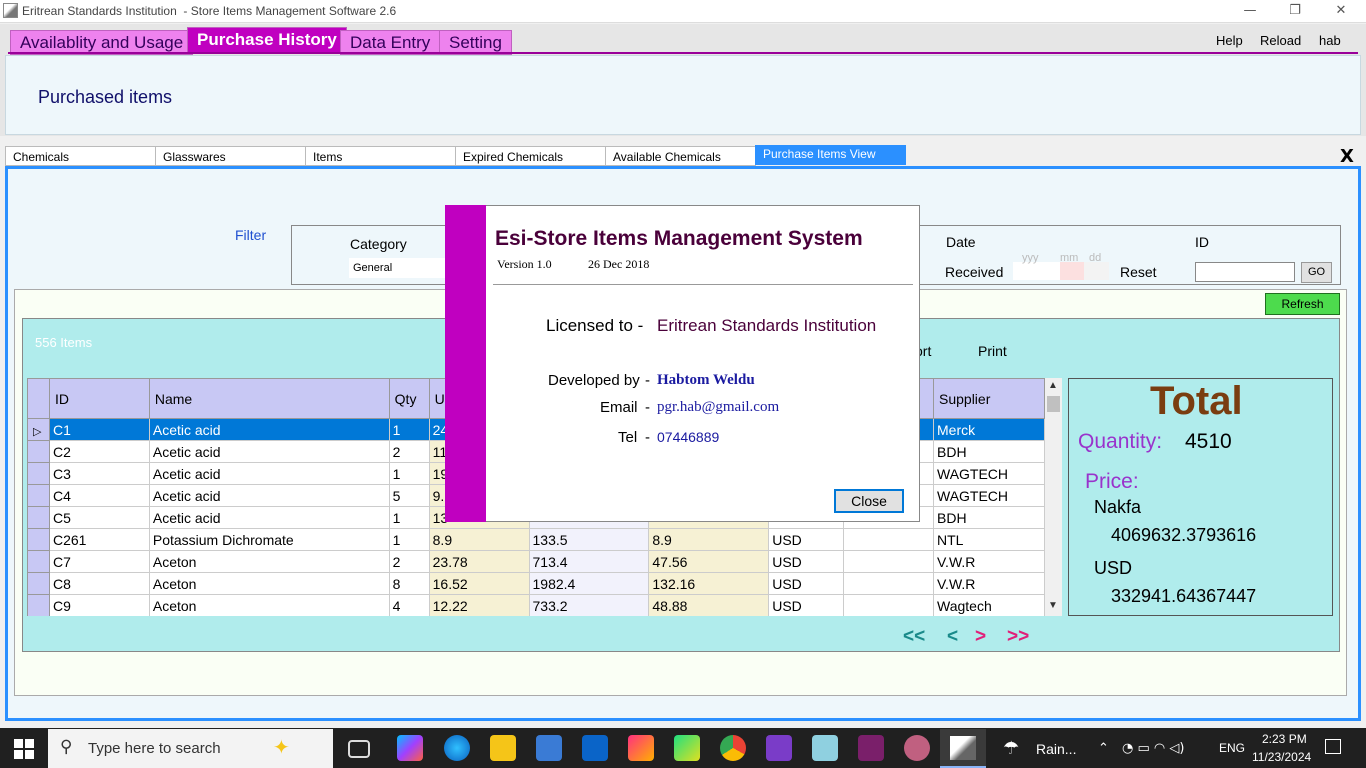 This screenshot has height=768, width=1366. Describe the element at coordinates (589, 539) in the screenshot. I see `table-cell: 133.5` at that location.